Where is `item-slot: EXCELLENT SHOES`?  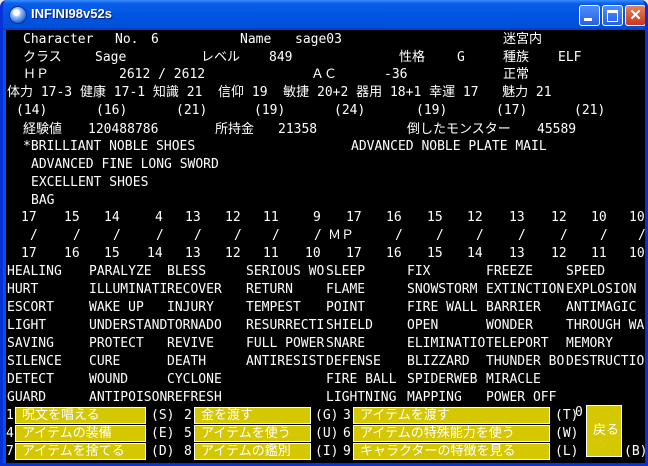 item-slot: EXCELLENT SHOES is located at coordinates (89, 183).